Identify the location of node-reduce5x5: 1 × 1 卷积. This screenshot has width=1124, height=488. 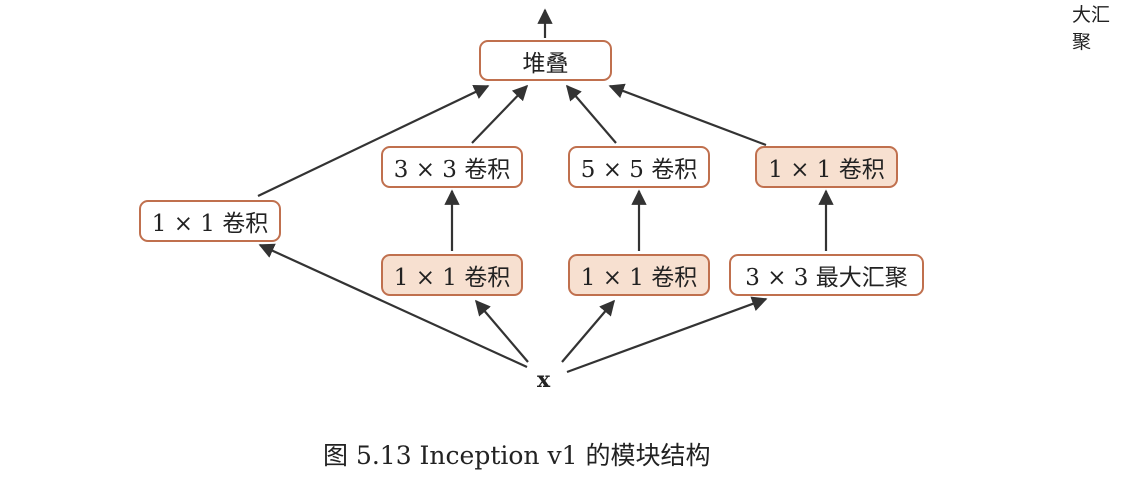
(639, 275).